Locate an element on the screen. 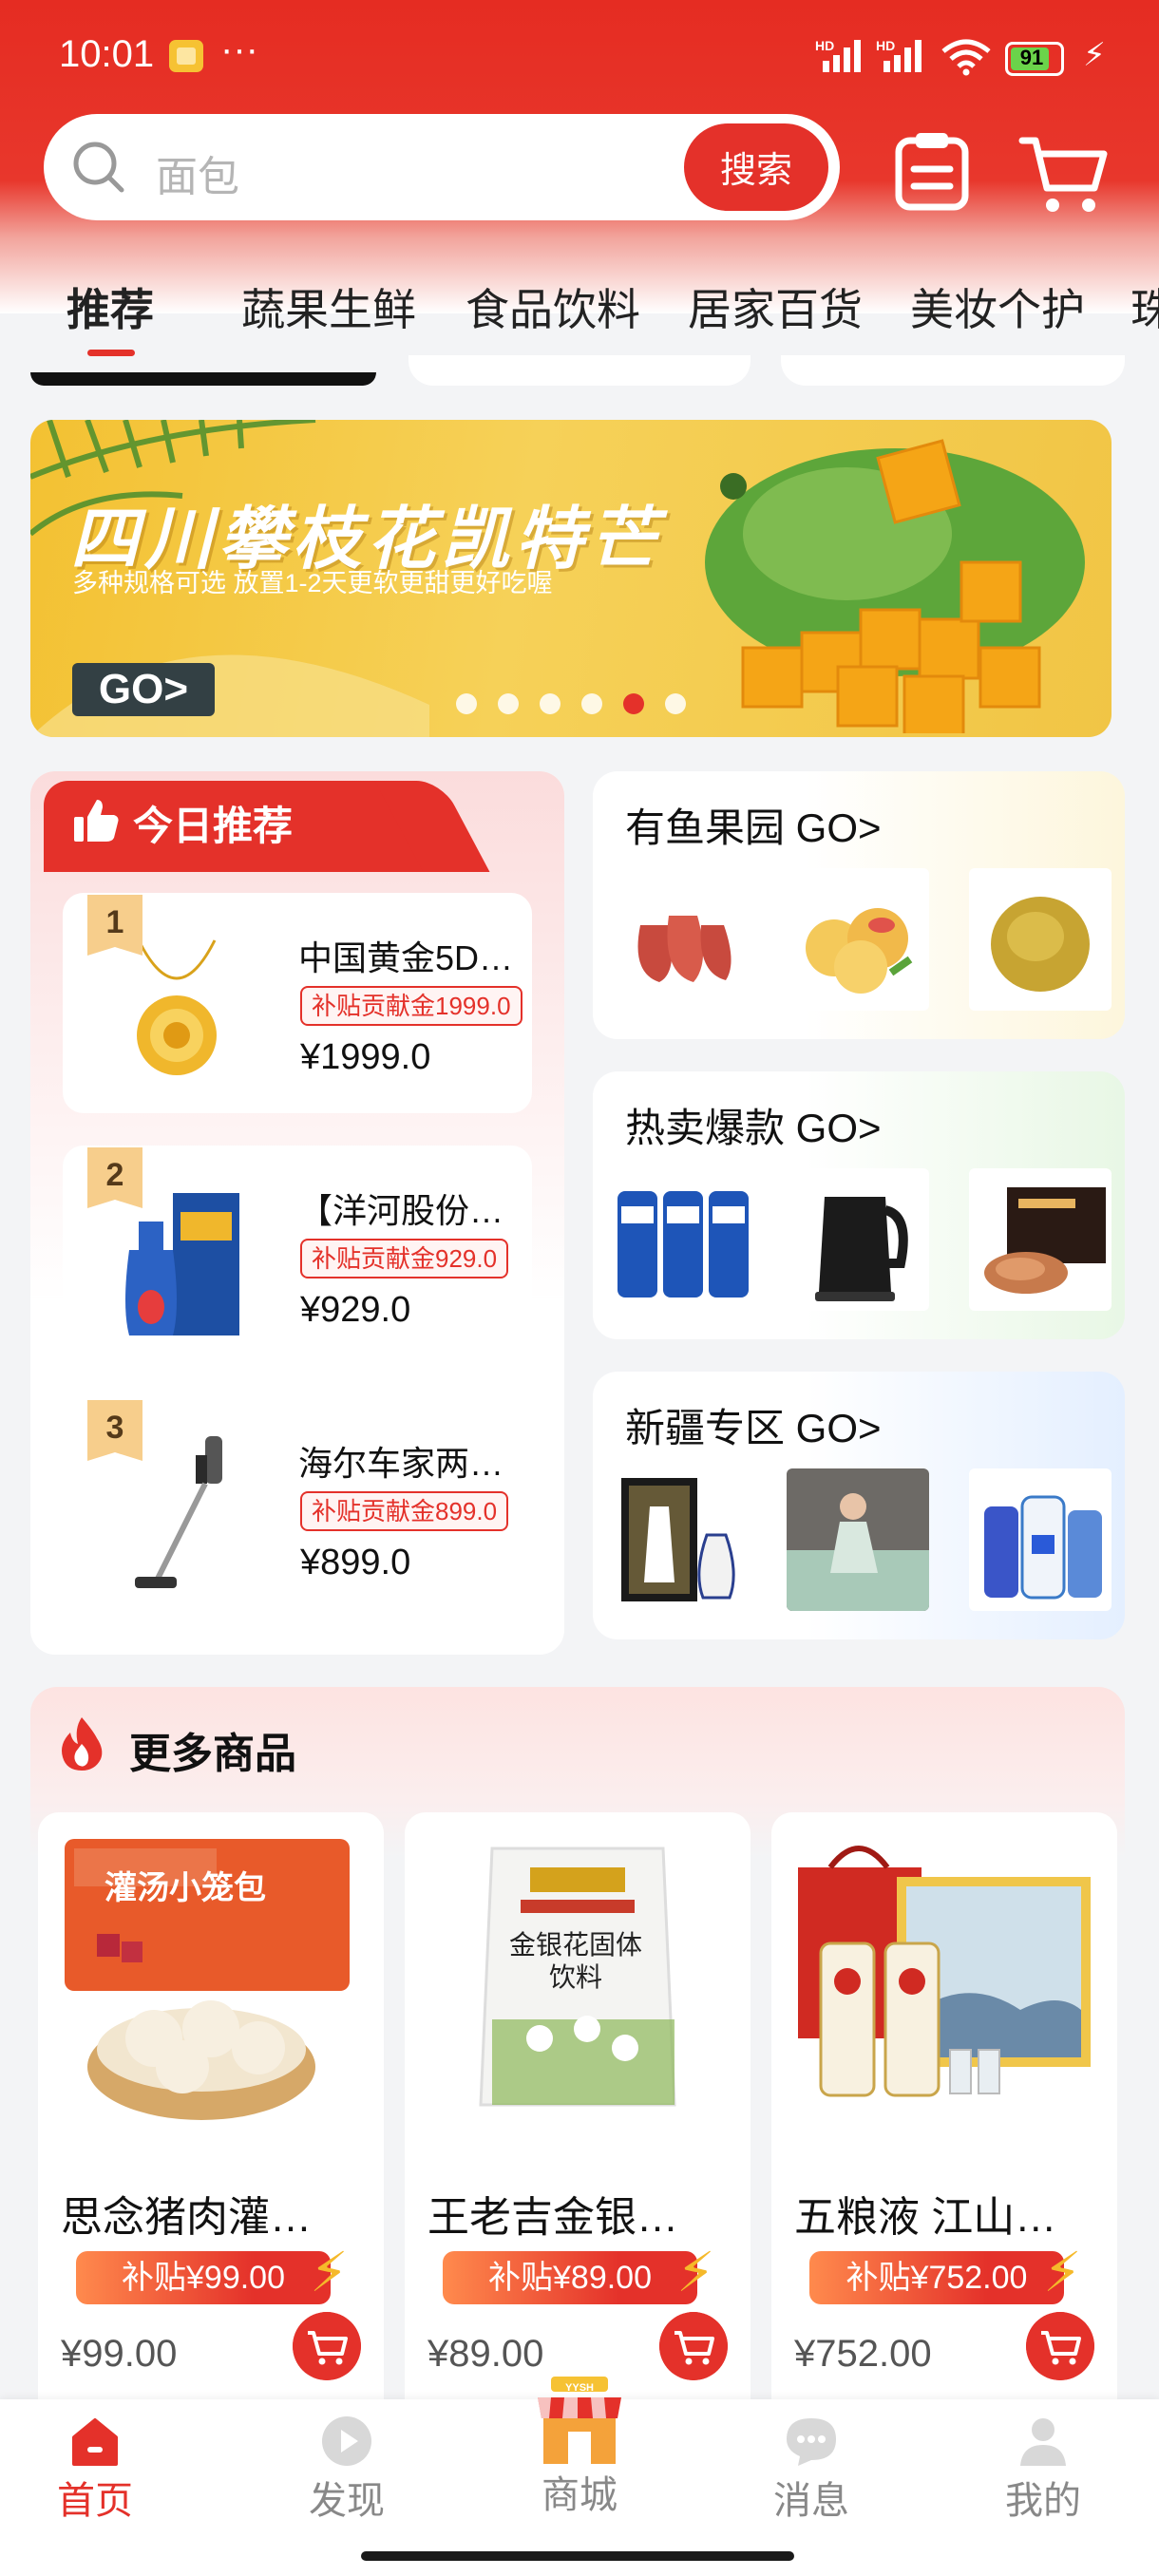  nav-profile: 我的 is located at coordinates (1043, 2465).